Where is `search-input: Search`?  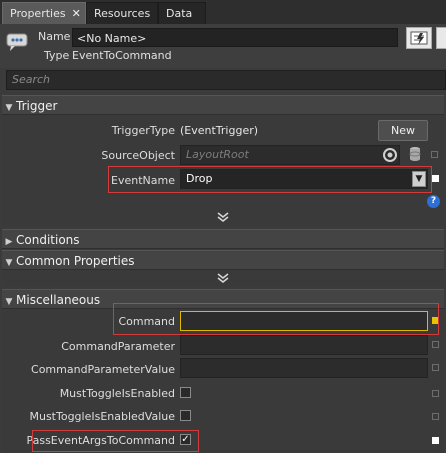 search-input: Search is located at coordinates (226, 80).